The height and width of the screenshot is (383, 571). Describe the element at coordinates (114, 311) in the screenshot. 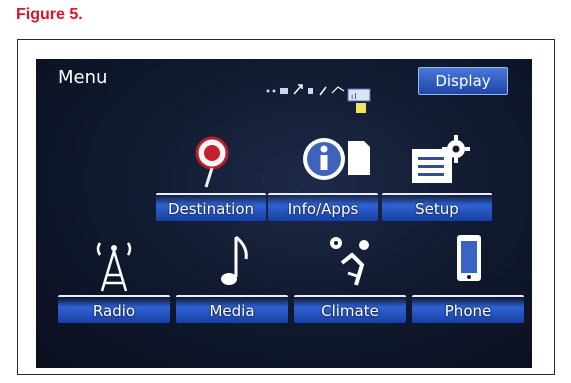

I see `radio-label: Radio` at that location.